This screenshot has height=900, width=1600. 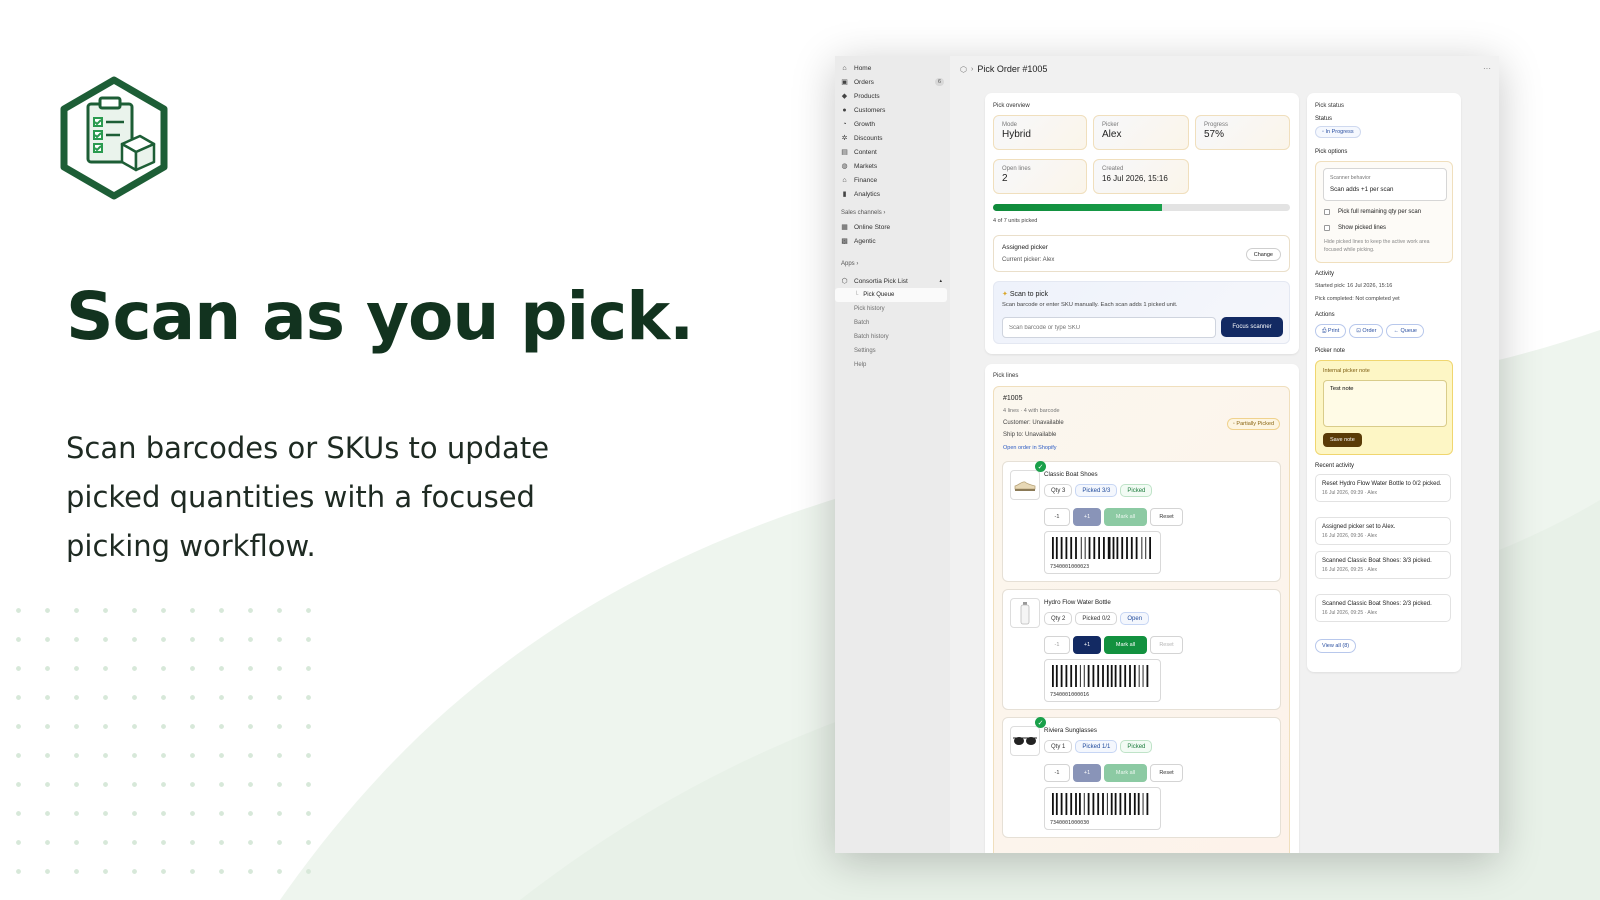 I want to click on line-status-tag: Picked, so click(x=1136, y=490).